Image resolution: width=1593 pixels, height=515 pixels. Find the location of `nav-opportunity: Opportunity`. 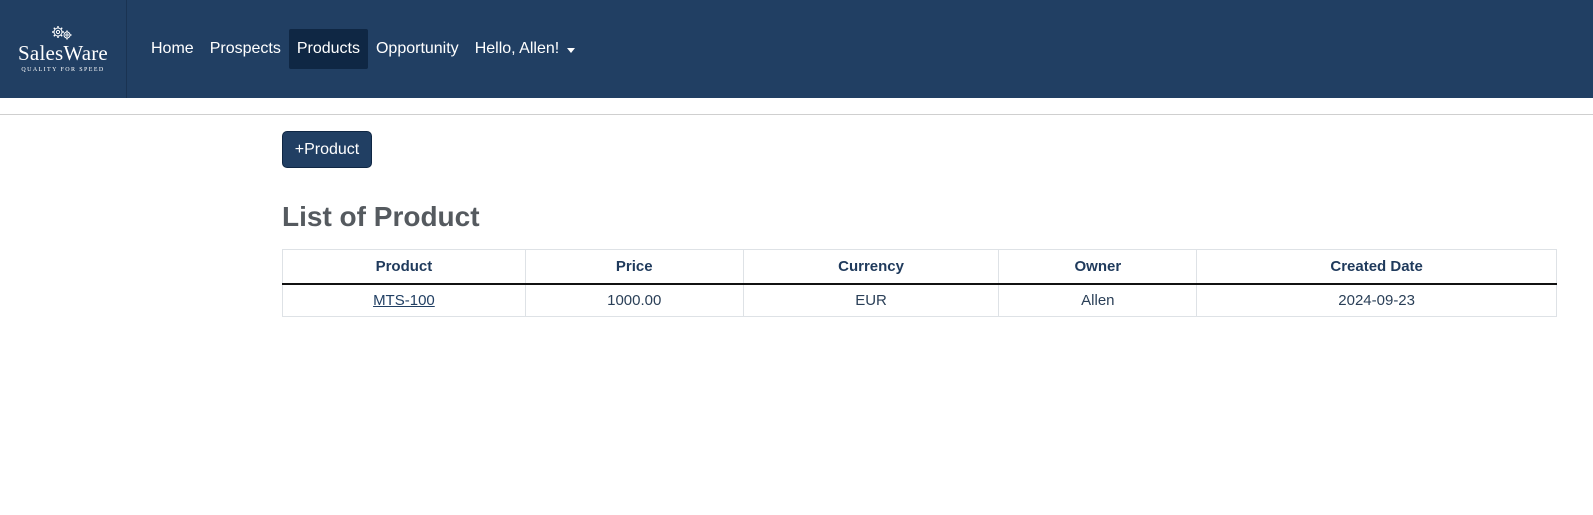

nav-opportunity: Opportunity is located at coordinates (417, 49).